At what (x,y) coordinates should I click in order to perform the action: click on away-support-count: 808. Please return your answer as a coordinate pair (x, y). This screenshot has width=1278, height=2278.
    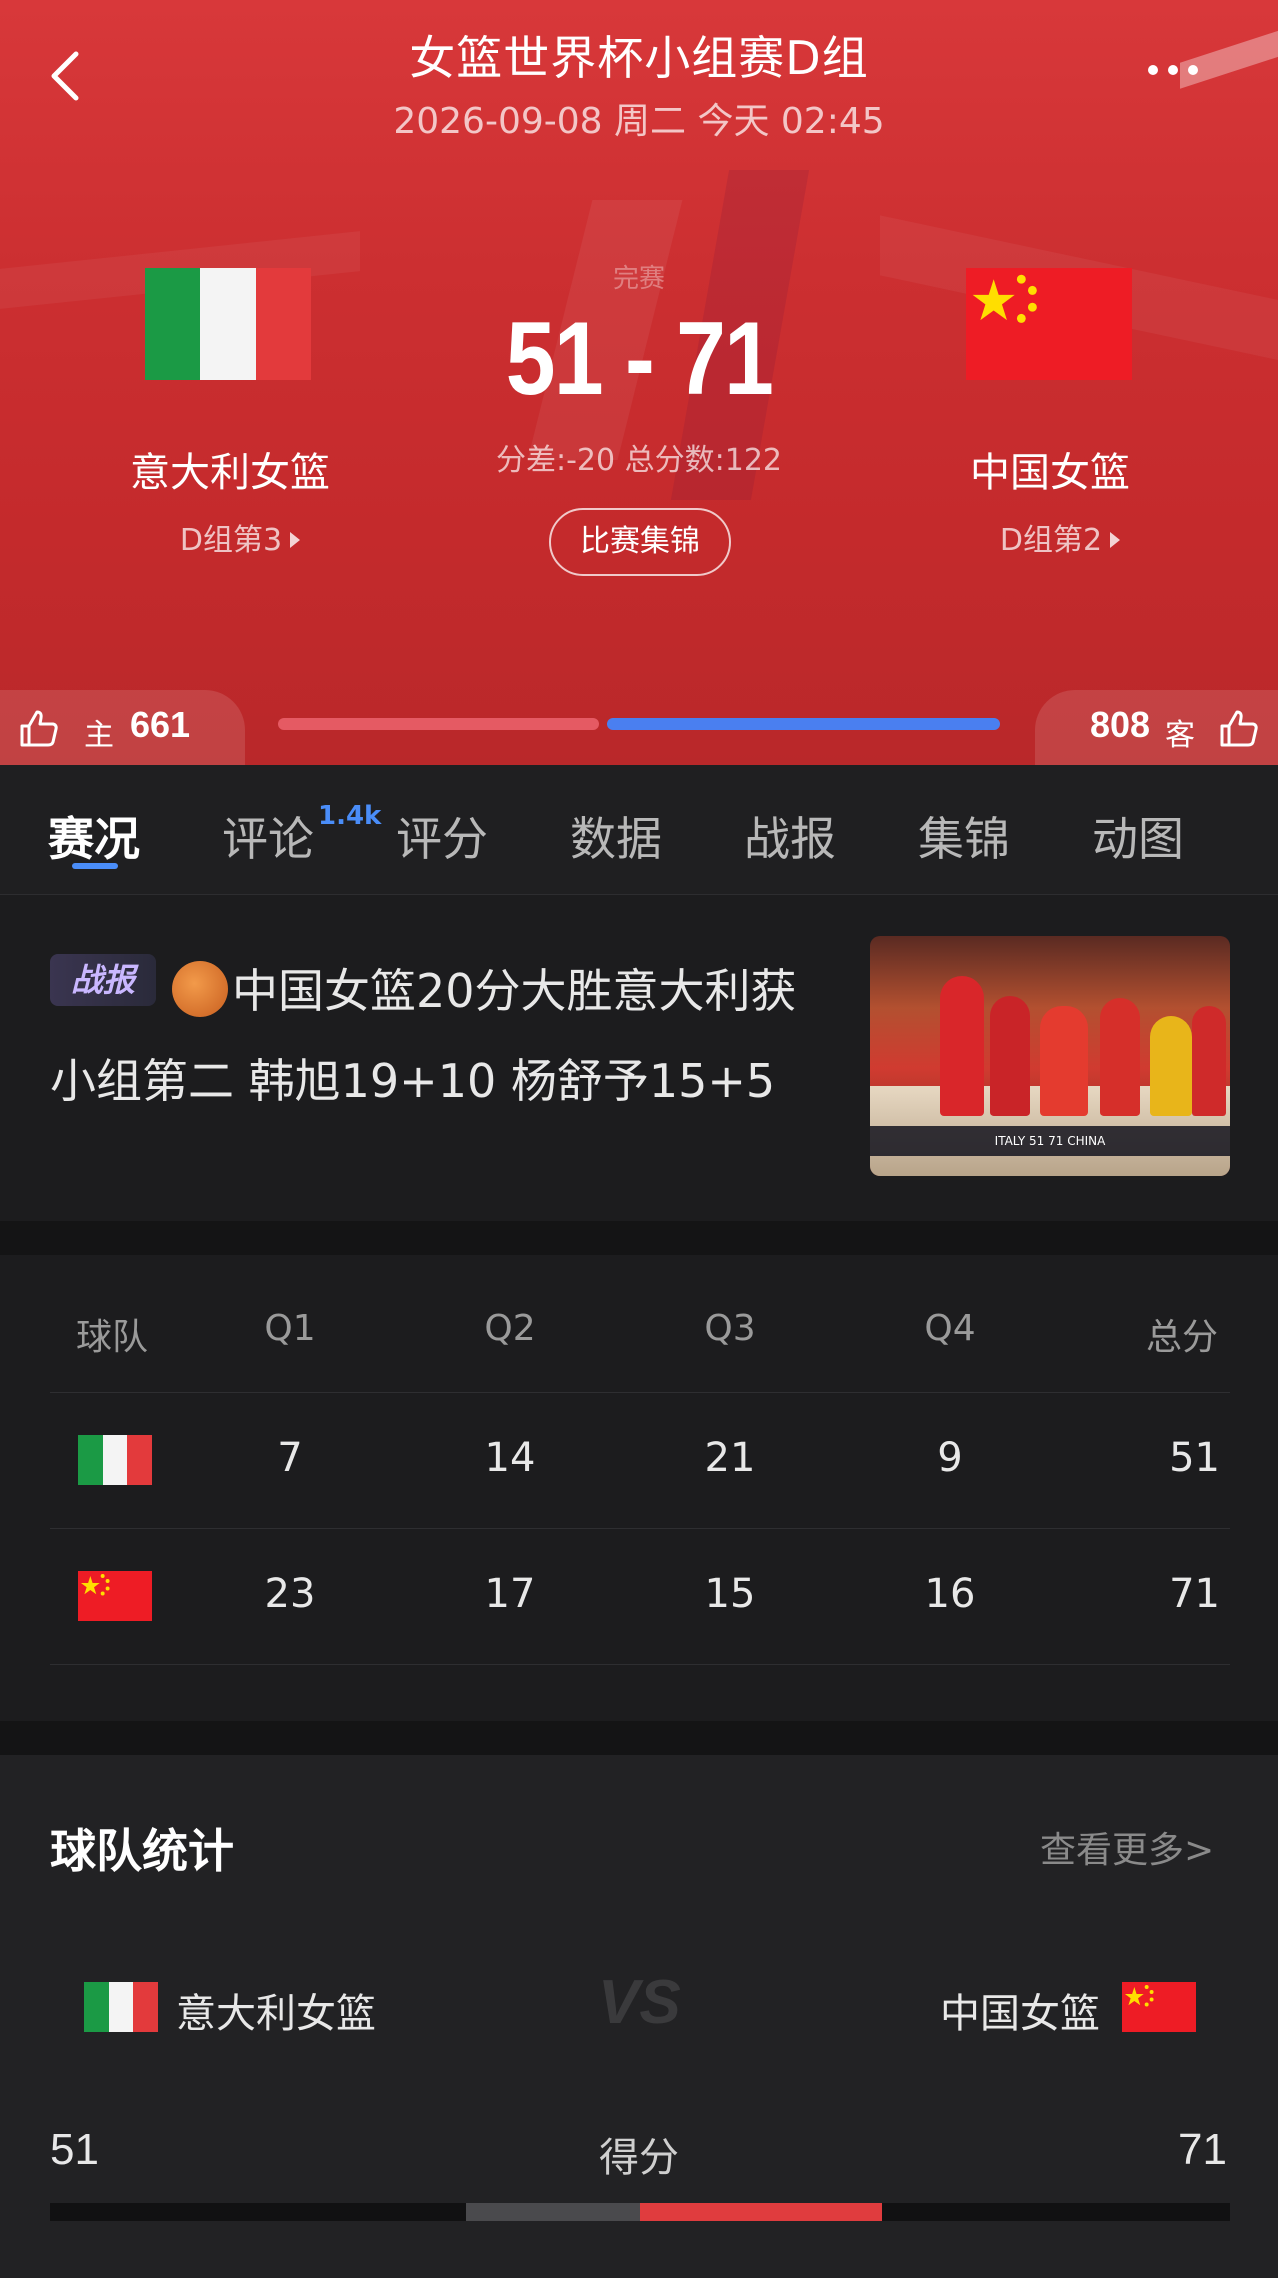
    Looking at the image, I should click on (1120, 724).